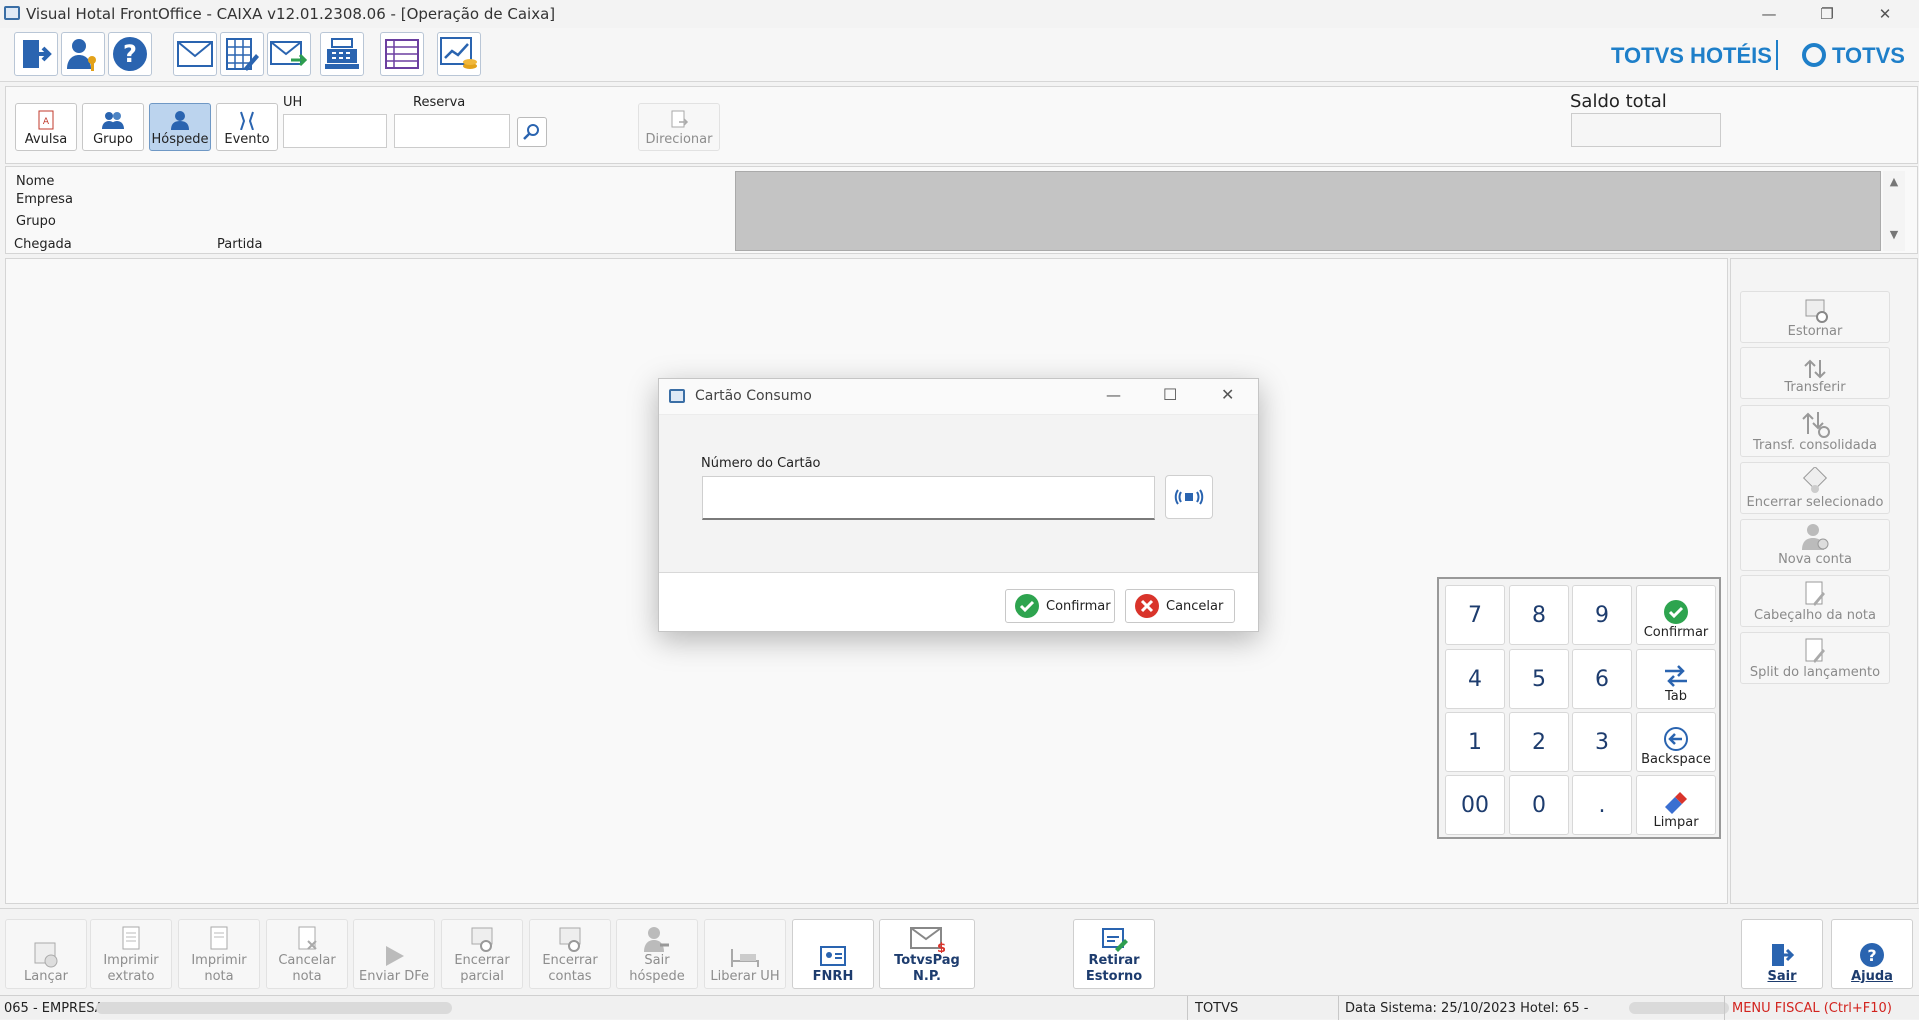 The height and width of the screenshot is (1020, 1919). I want to click on cash-register-toolbar-button, so click(342, 54).